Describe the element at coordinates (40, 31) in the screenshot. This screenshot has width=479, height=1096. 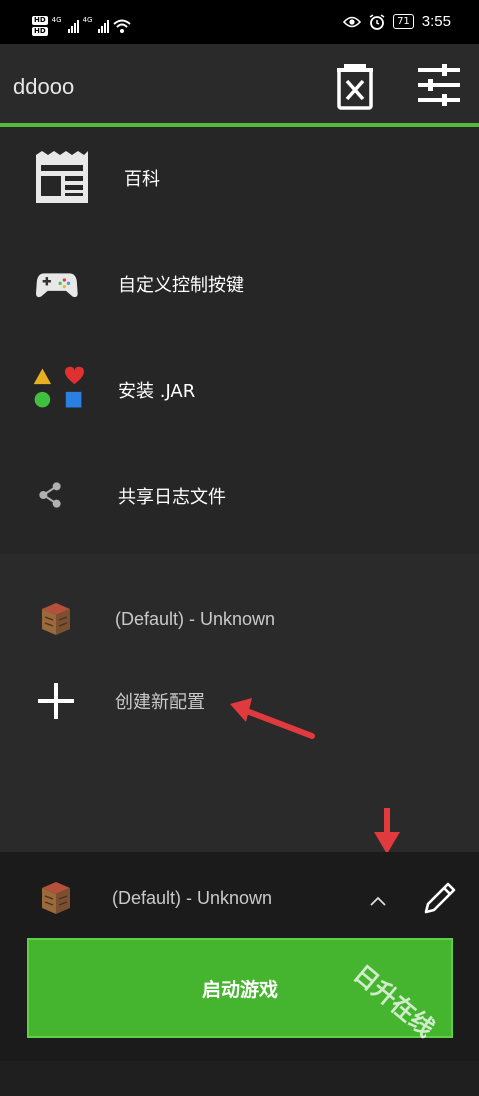
I see `hd-badge-2: HD` at that location.